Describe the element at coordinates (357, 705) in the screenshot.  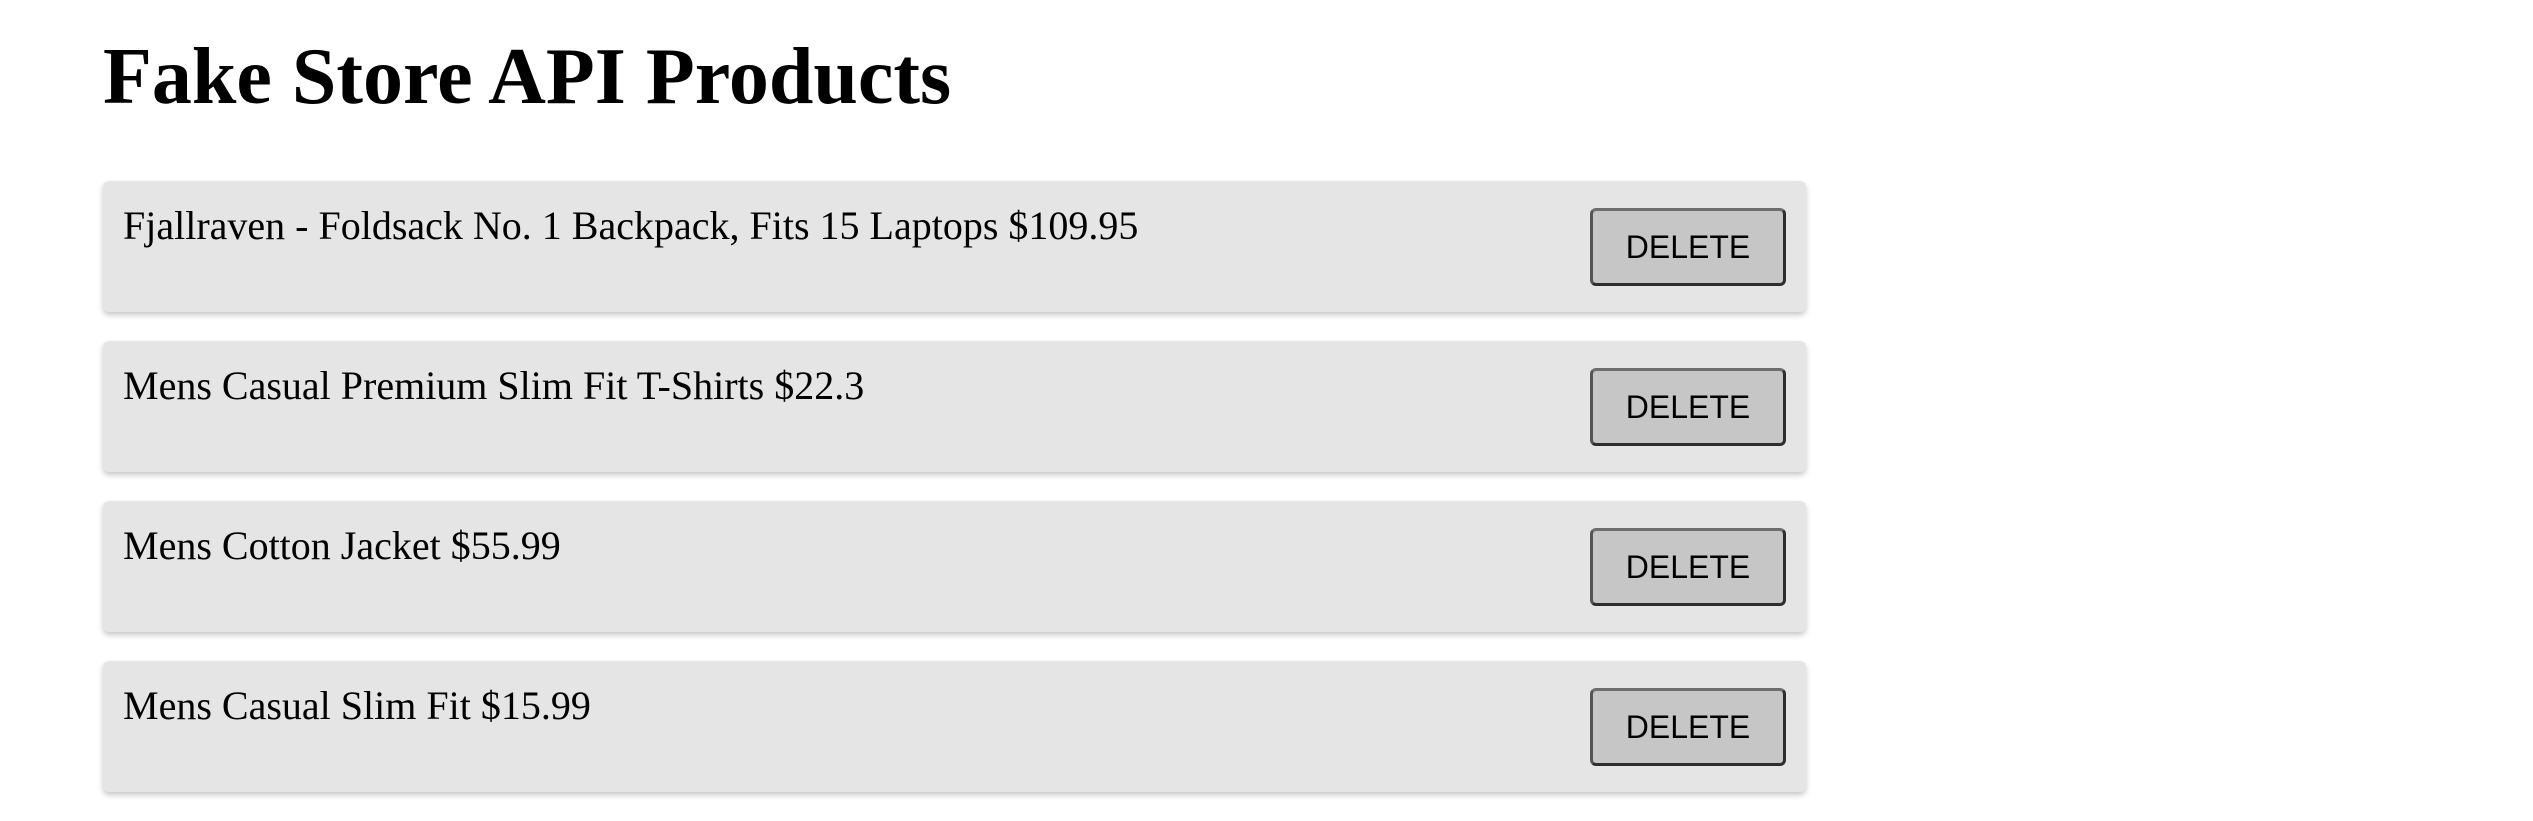
I see `product-text: Mens Casual Slim Fit $15.99` at that location.